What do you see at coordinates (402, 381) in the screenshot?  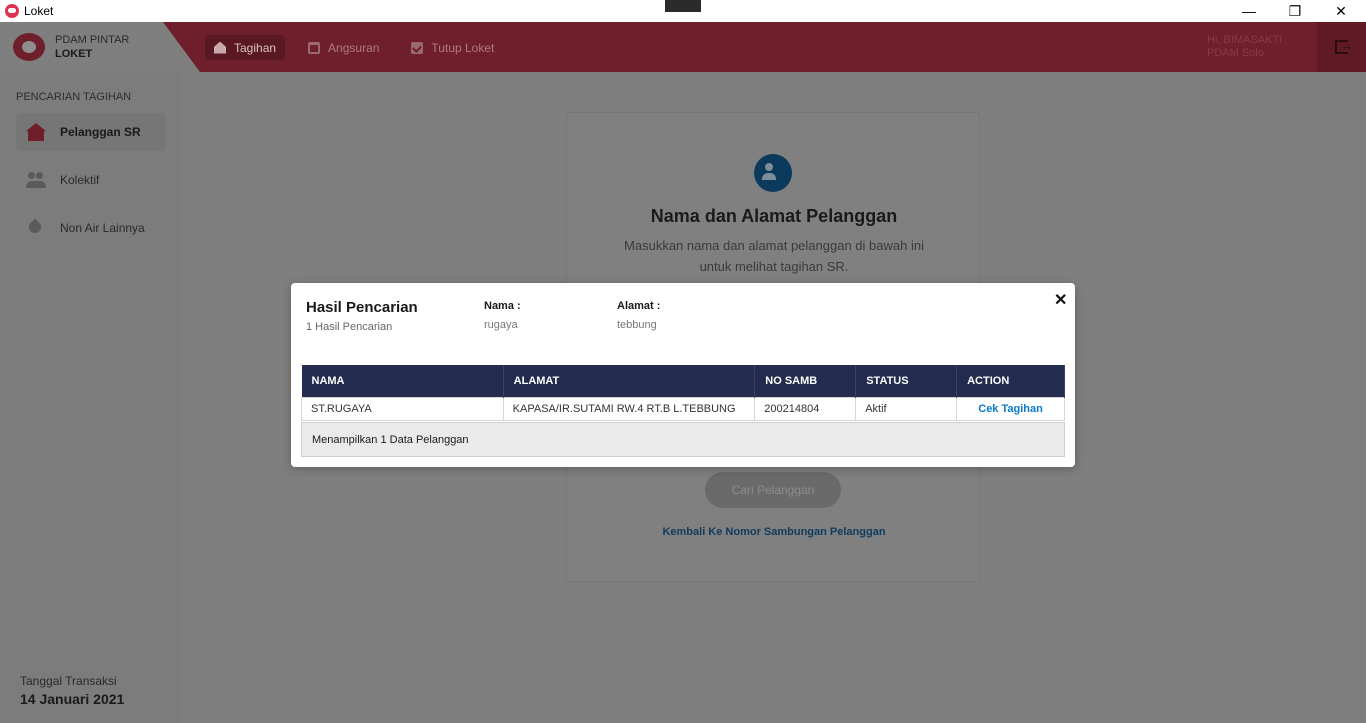 I see `column-header: NAMA` at bounding box center [402, 381].